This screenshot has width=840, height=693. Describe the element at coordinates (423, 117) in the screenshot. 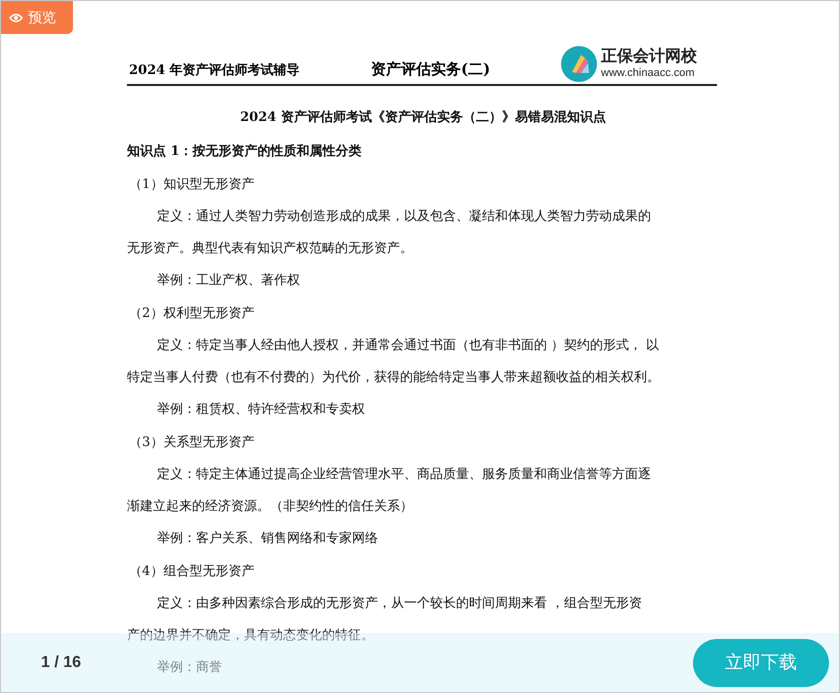

I see `document-title: 2024 资产评估师考试《资产评估实务（二）》易错易混知识点` at that location.